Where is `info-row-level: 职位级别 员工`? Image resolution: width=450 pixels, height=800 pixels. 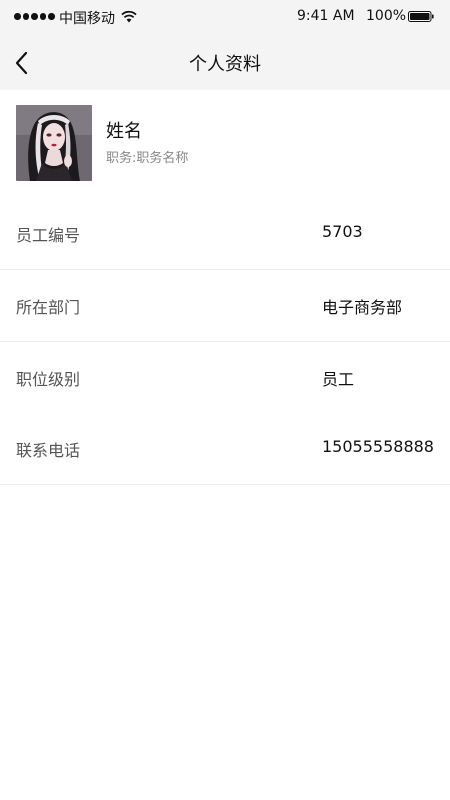 info-row-level: 职位级别 员工 is located at coordinates (225, 378).